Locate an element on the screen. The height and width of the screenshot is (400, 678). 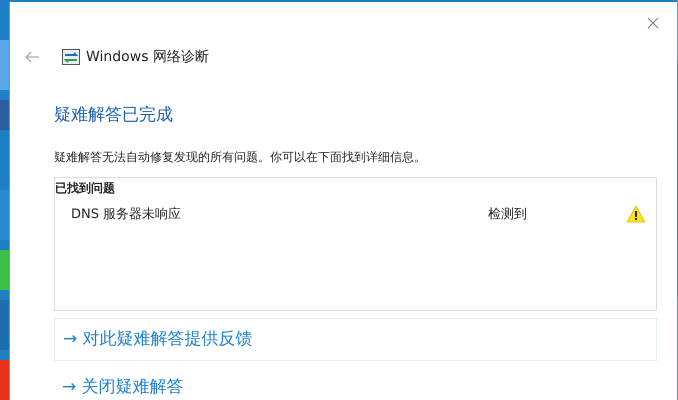
close-icon is located at coordinates (653, 23).